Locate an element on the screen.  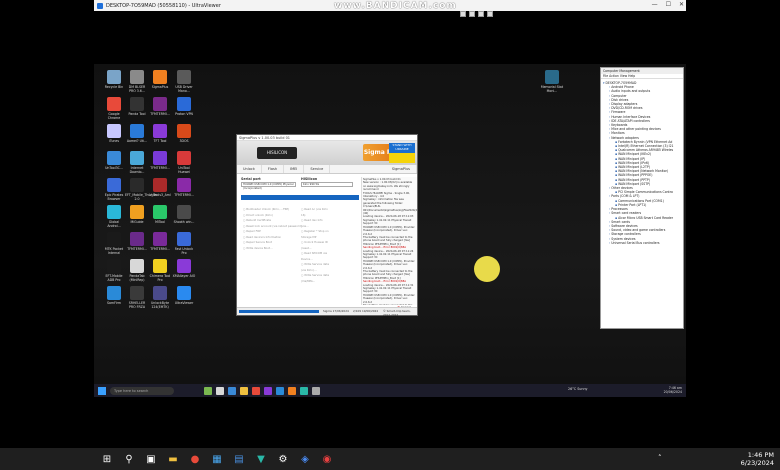
search-icon: ⚲ is located at coordinates (129, 459).